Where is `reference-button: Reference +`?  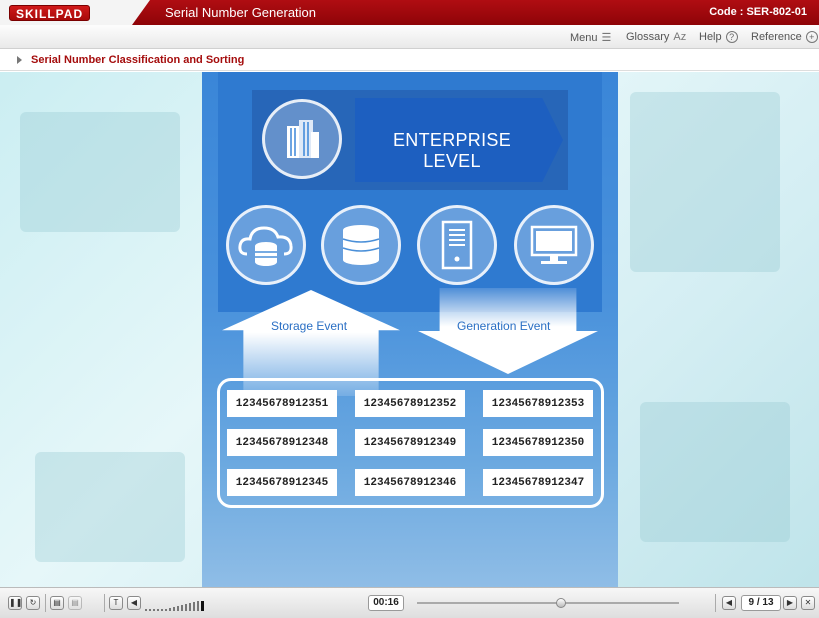
reference-button: Reference + is located at coordinates (784, 37).